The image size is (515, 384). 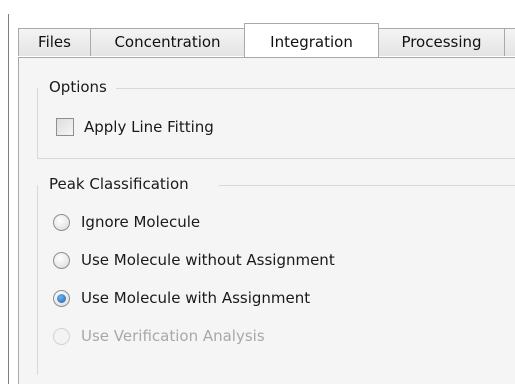 What do you see at coordinates (167, 42) in the screenshot?
I see `tab-concentration: Concentration` at bounding box center [167, 42].